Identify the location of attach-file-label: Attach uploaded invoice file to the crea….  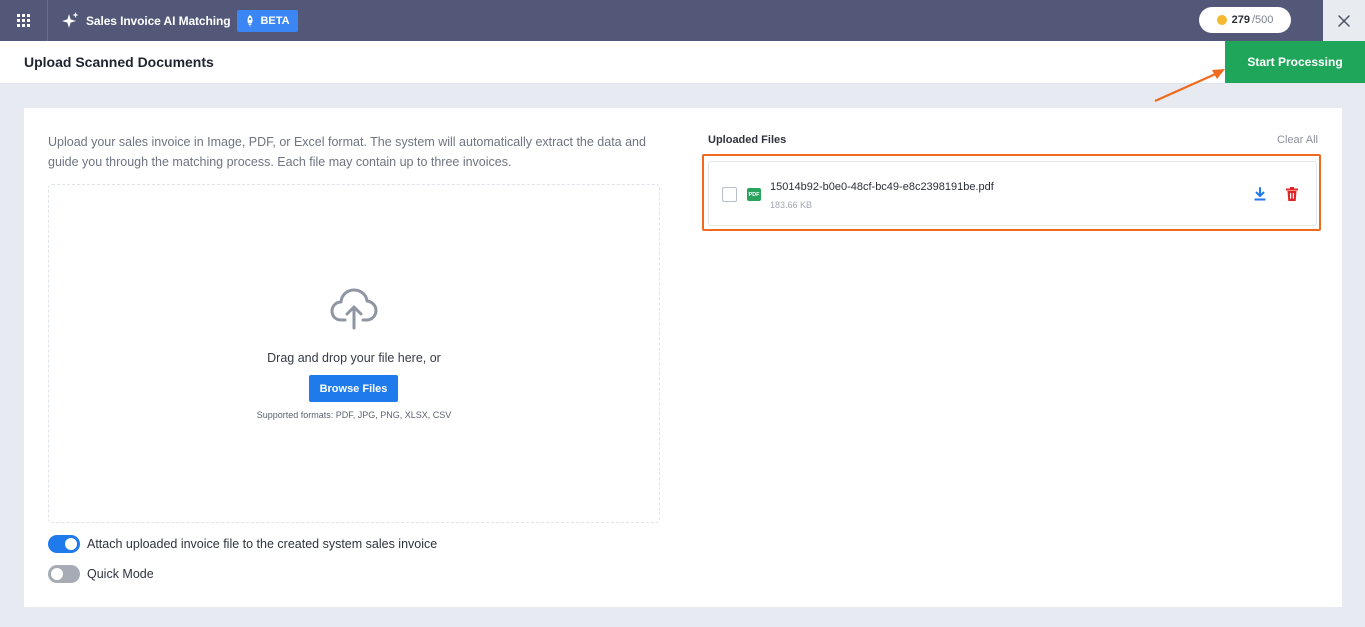
(262, 544).